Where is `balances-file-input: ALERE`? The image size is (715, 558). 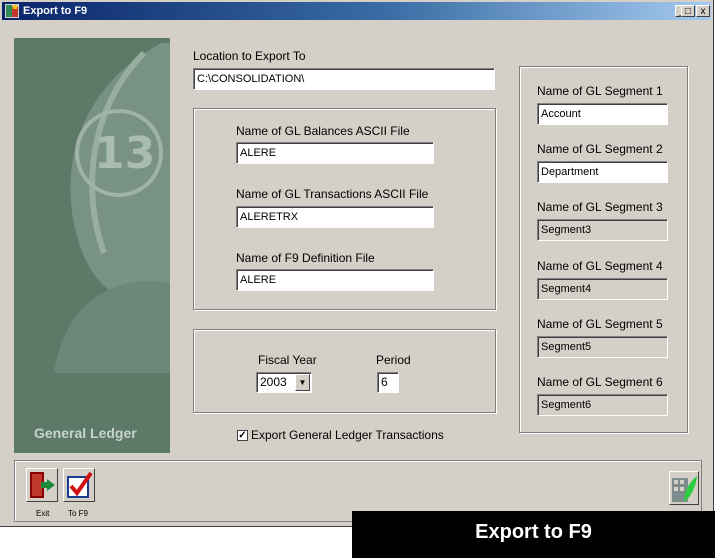 balances-file-input: ALERE is located at coordinates (335, 153).